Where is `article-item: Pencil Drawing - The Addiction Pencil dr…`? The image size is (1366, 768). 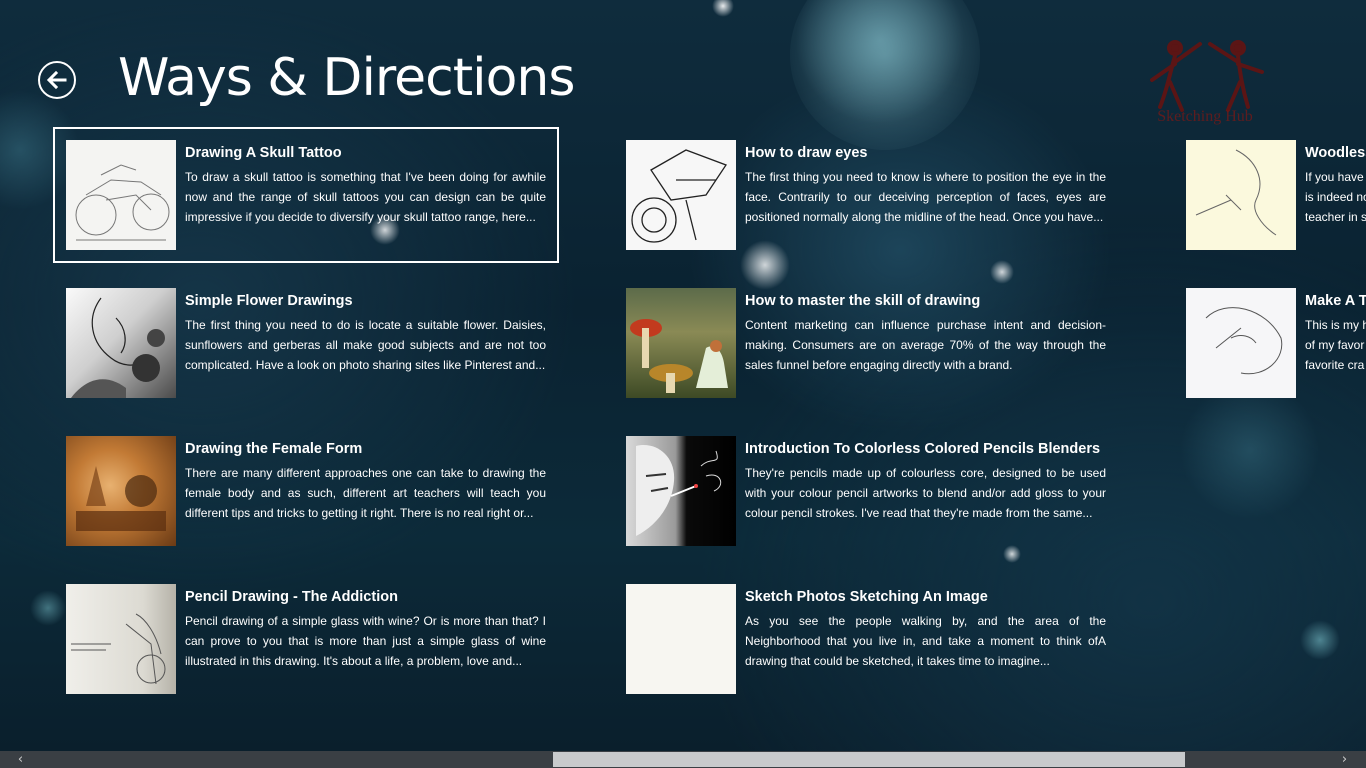
article-item: Pencil Drawing - The Addiction Pencil dr… is located at coordinates (306, 639).